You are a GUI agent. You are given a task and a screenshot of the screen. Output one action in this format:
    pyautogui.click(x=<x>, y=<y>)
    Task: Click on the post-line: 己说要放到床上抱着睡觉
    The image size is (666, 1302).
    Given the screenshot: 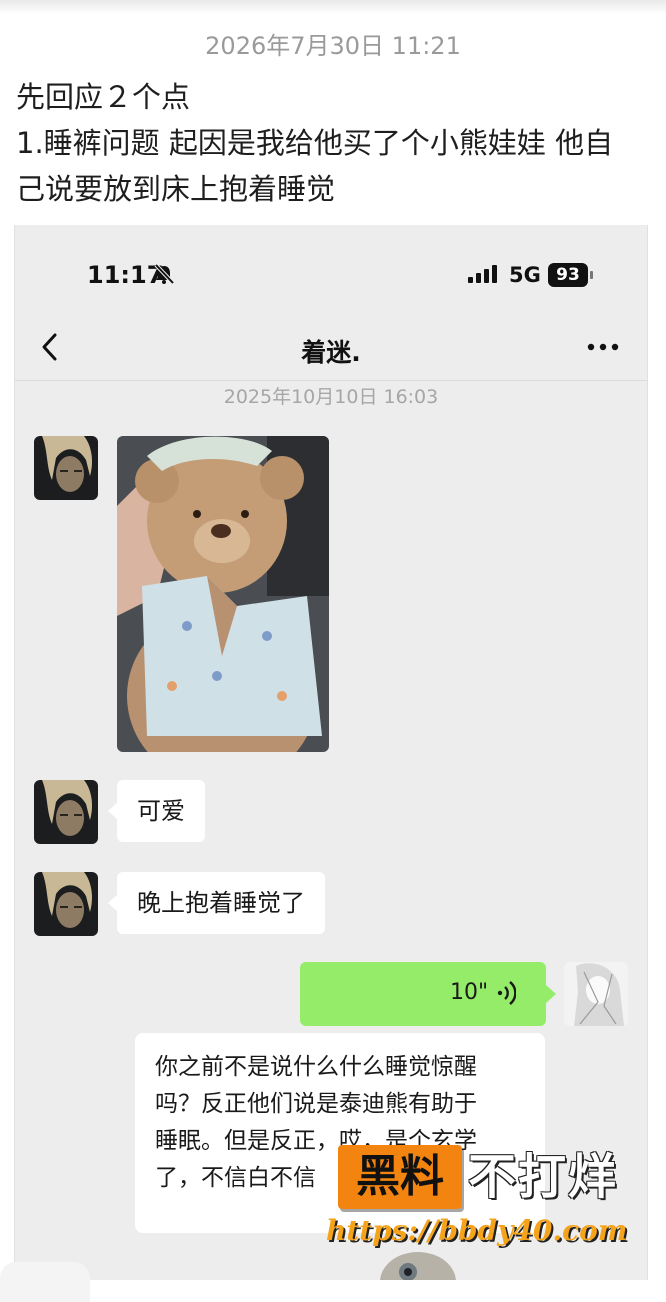 What is the action you would take?
    pyautogui.click(x=176, y=189)
    